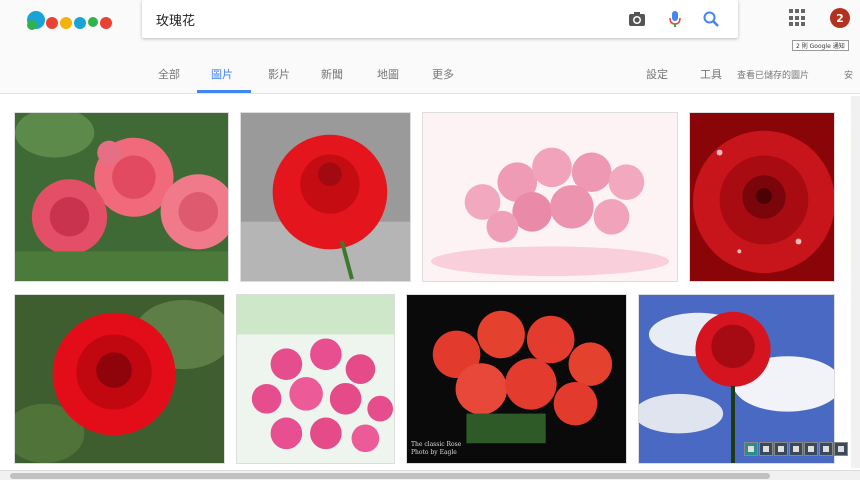 This screenshot has width=860, height=480. I want to click on apps-grid-icon, so click(798, 18).